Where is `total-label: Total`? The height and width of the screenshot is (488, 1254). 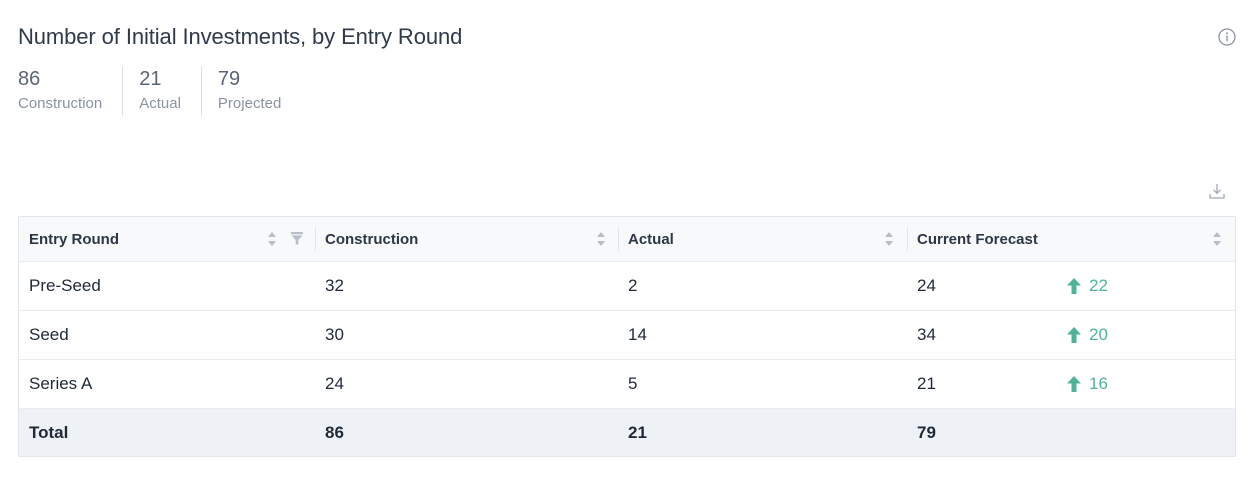
total-label: Total is located at coordinates (49, 432).